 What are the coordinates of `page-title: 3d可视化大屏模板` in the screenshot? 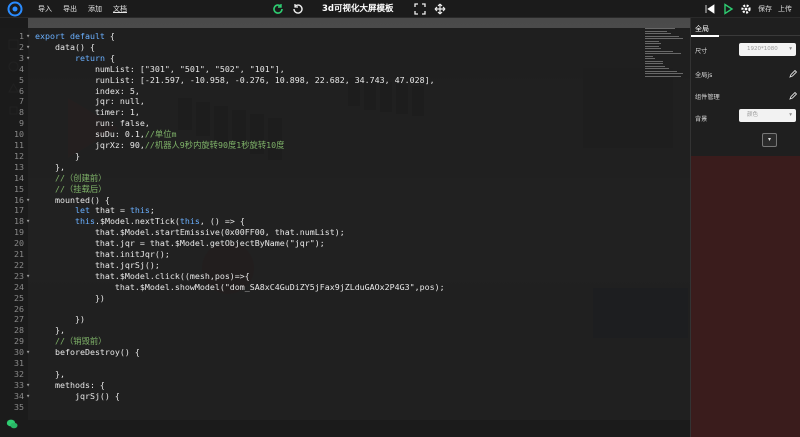 It's located at (358, 9).